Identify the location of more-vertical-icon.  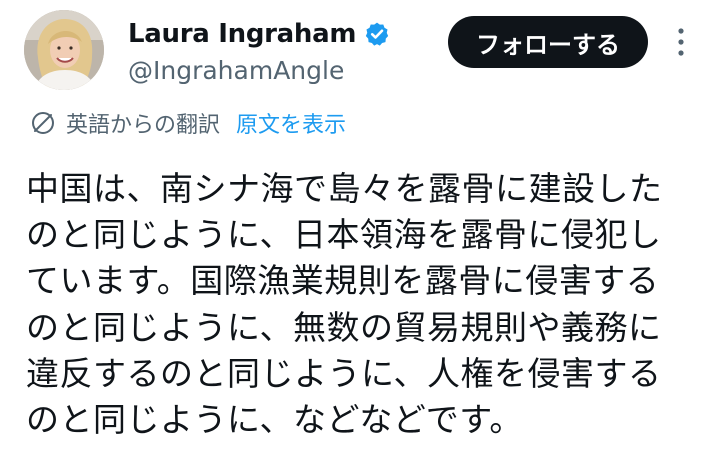
(681, 42).